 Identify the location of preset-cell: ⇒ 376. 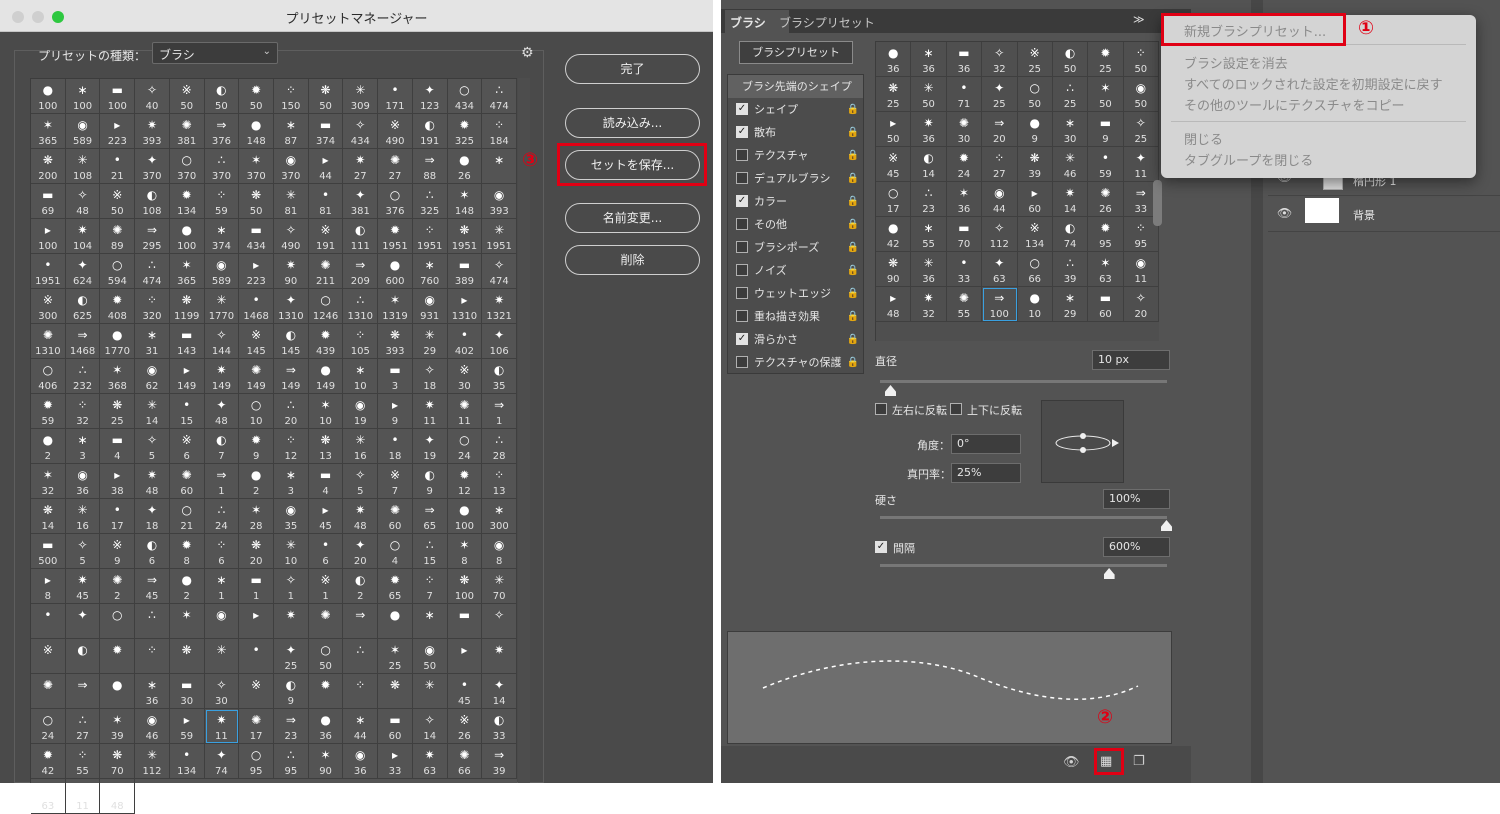
(222, 131).